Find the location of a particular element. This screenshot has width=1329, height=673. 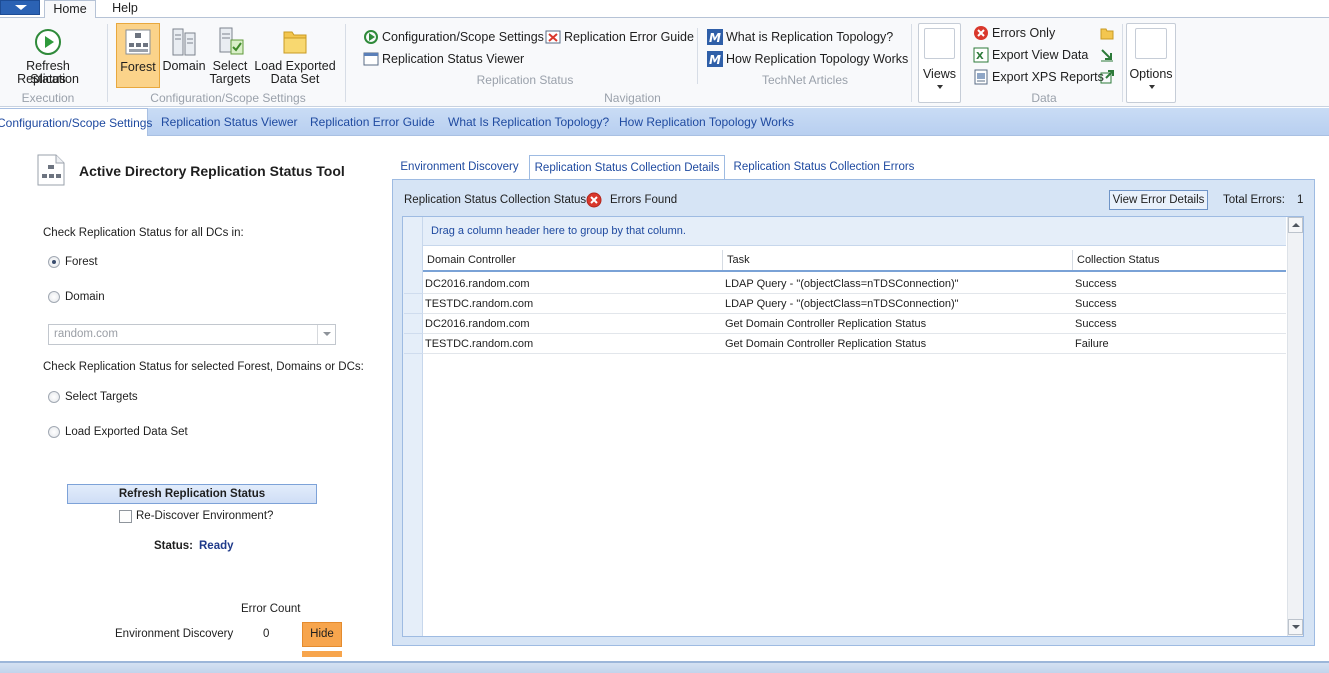

views-dropdown-button: Views is located at coordinates (939, 63).